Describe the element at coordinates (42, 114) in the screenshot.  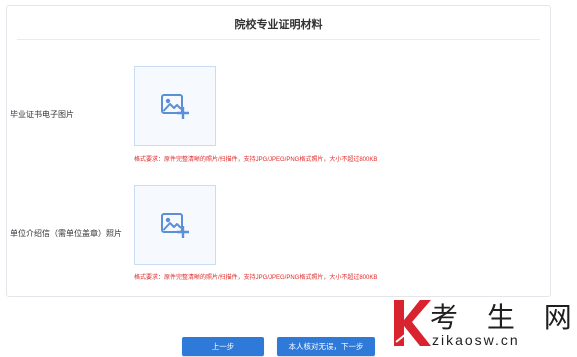
I see `diploma-photo-label: 毕业证书电子图片` at that location.